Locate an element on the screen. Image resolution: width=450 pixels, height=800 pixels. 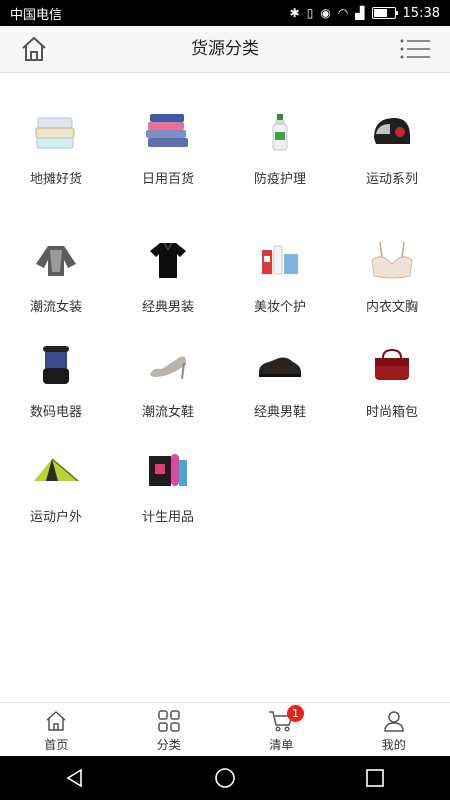
home-icon is located at coordinates (56, 721).